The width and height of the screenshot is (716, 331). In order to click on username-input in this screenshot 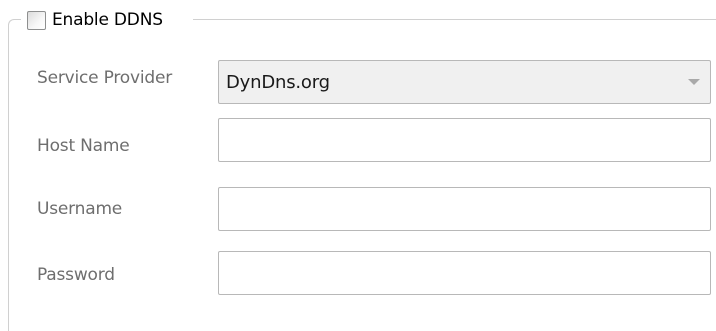, I will do `click(464, 209)`.